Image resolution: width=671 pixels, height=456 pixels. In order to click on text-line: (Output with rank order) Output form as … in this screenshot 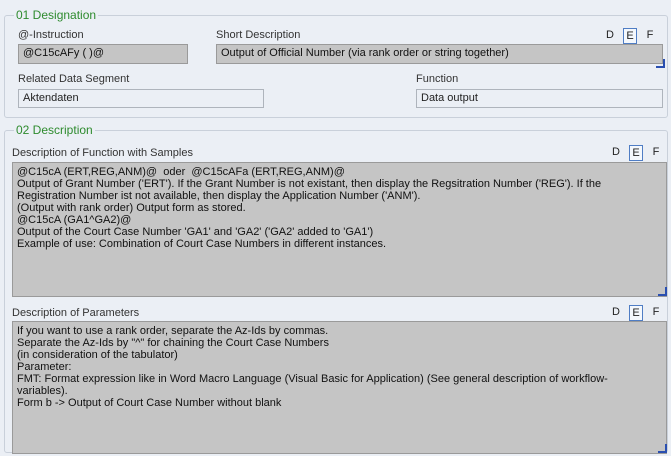, I will do `click(131, 208)`.